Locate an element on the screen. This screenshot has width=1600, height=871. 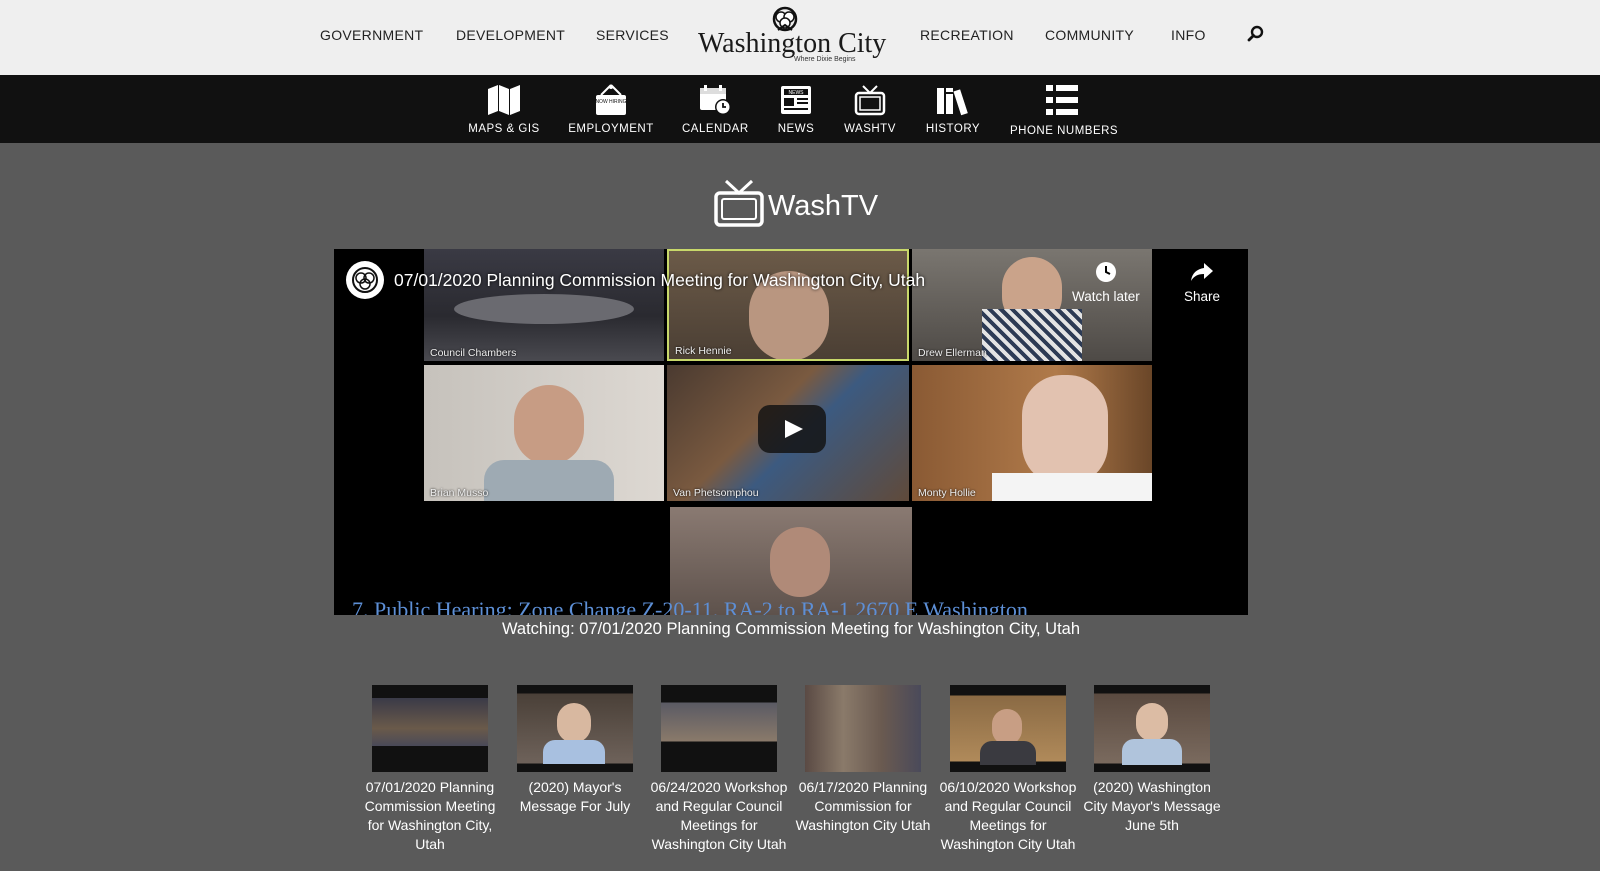
watch-later-button: Watch later is located at coordinates (1106, 282).